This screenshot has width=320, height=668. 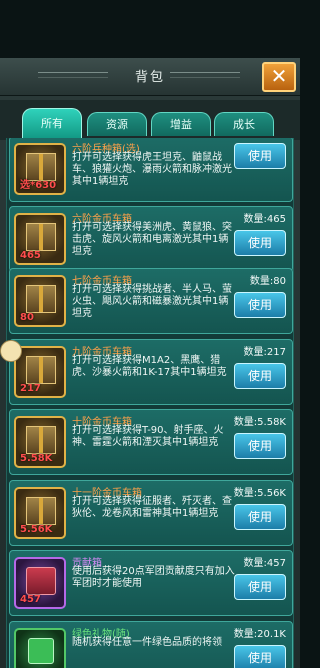 I want to click on item-quantity: 数量:5.56K, so click(x=259, y=493).